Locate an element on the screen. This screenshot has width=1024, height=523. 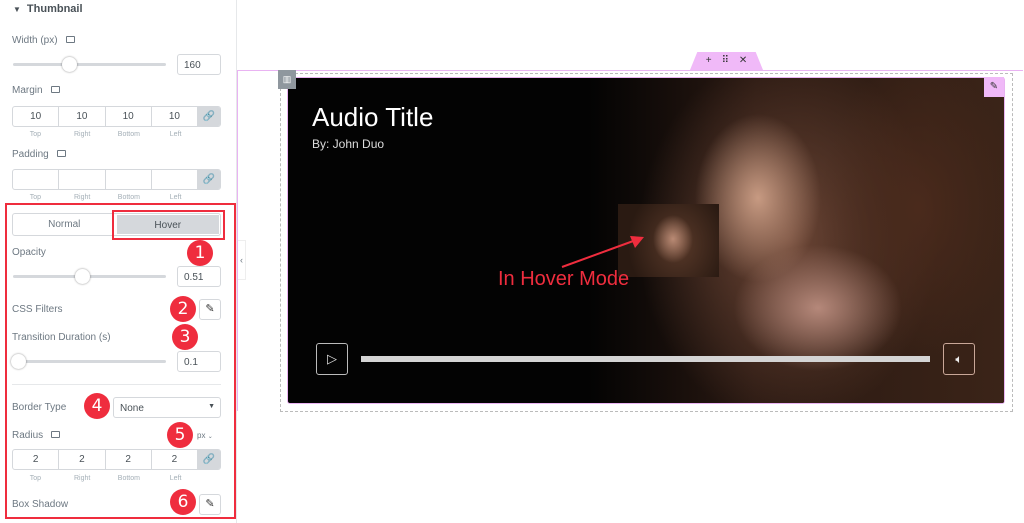
annotation-text: In Hover Mode is located at coordinates (564, 279).